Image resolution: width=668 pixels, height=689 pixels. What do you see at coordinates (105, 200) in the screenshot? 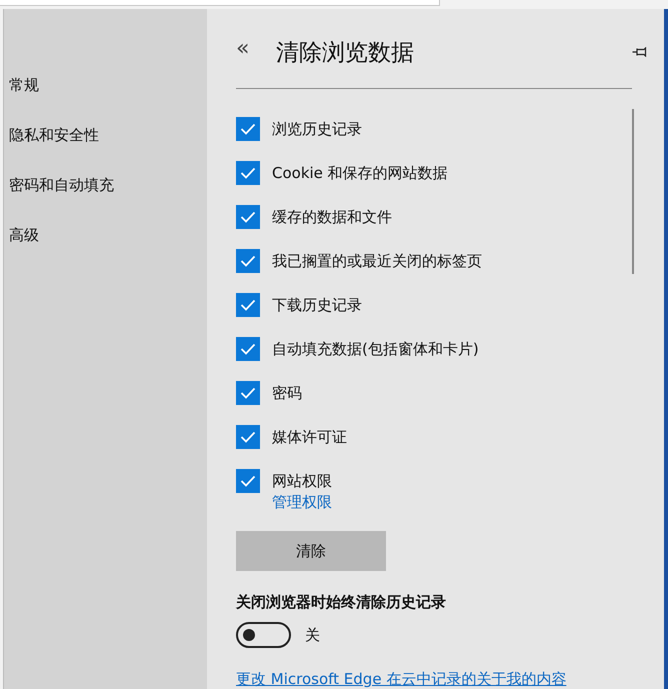
I see `sidebar-item: 密码和自动填充` at bounding box center [105, 200].